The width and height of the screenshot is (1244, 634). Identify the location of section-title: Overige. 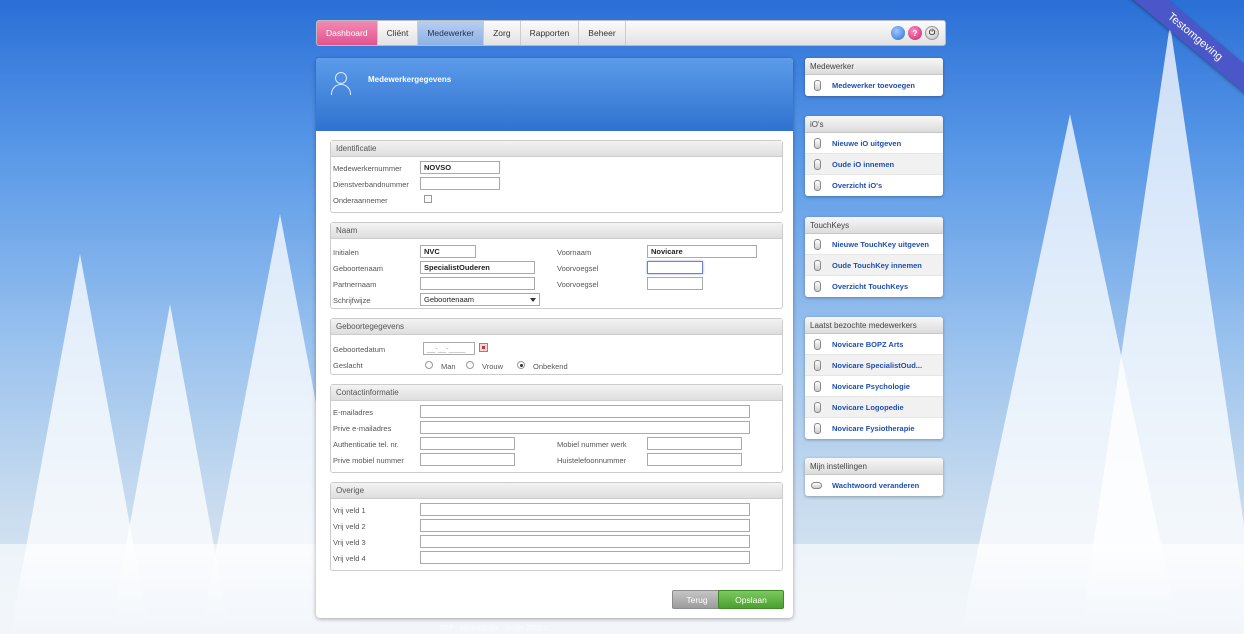
(556, 491).